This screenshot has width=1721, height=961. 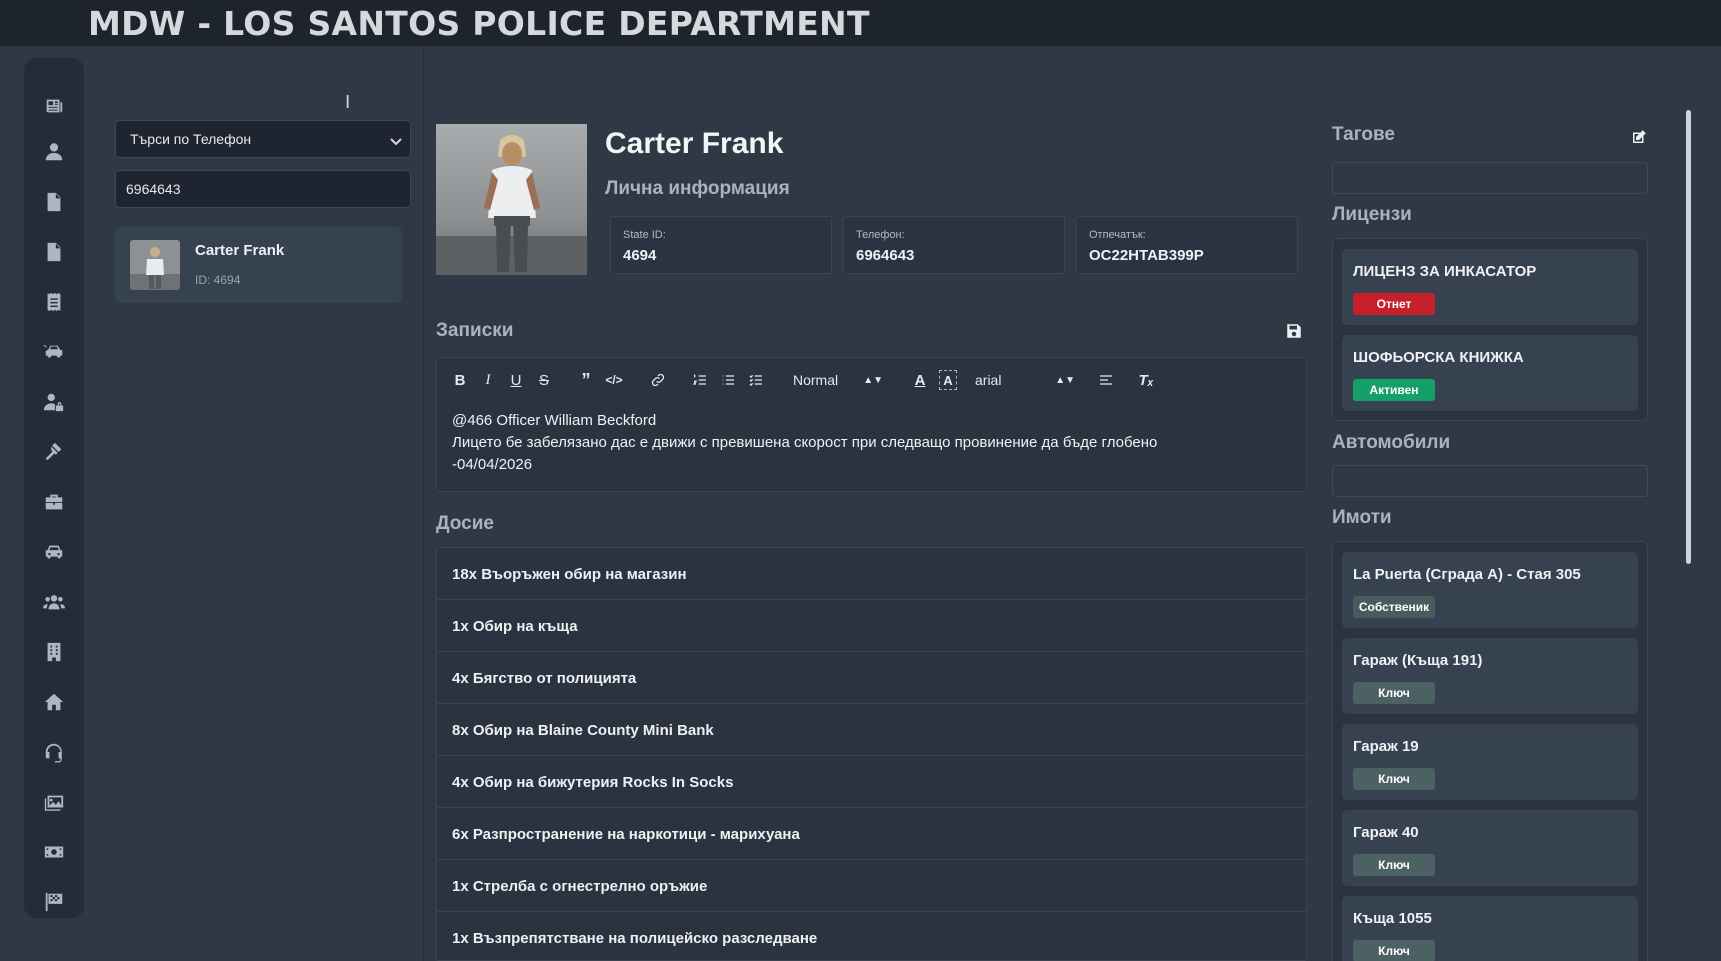 I want to click on nav-file-alt-icon, so click(x=54, y=252).